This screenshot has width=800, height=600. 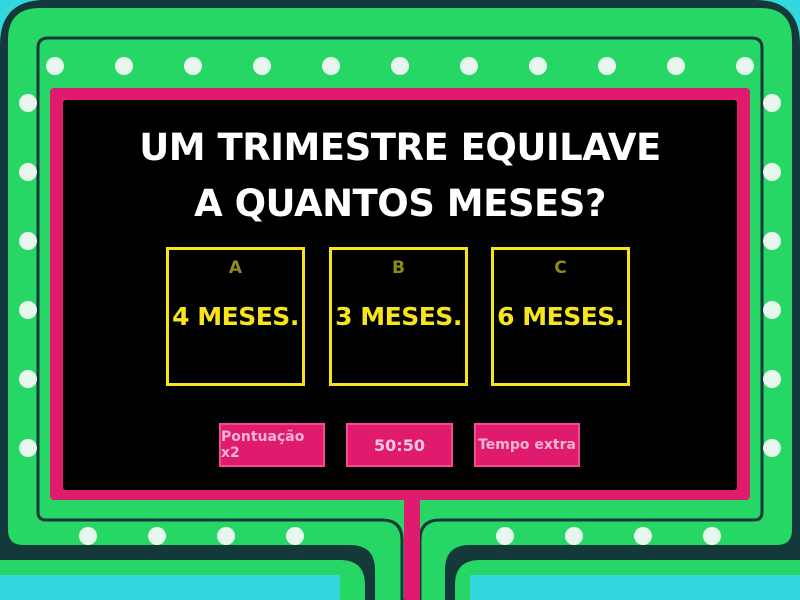 I want to click on answer-a-button: A 4 MESES., so click(x=235, y=316).